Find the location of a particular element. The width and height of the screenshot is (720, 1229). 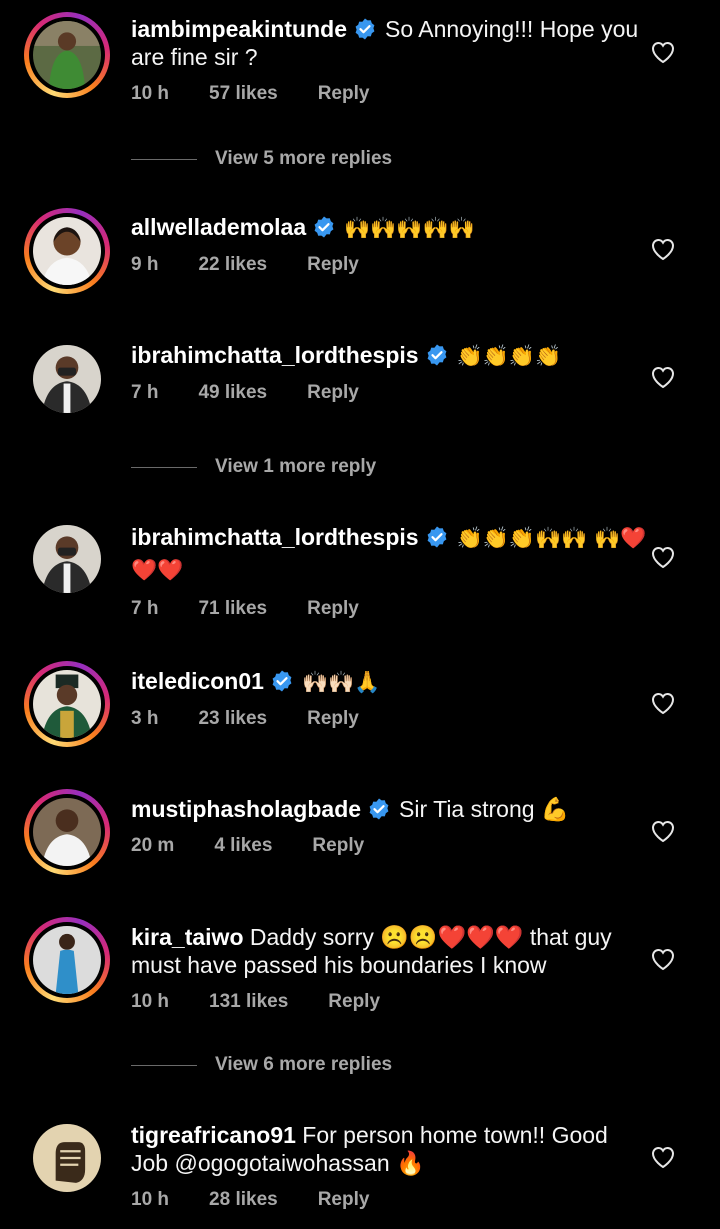

comment-body: 👏👏👏👏 is located at coordinates (509, 356).